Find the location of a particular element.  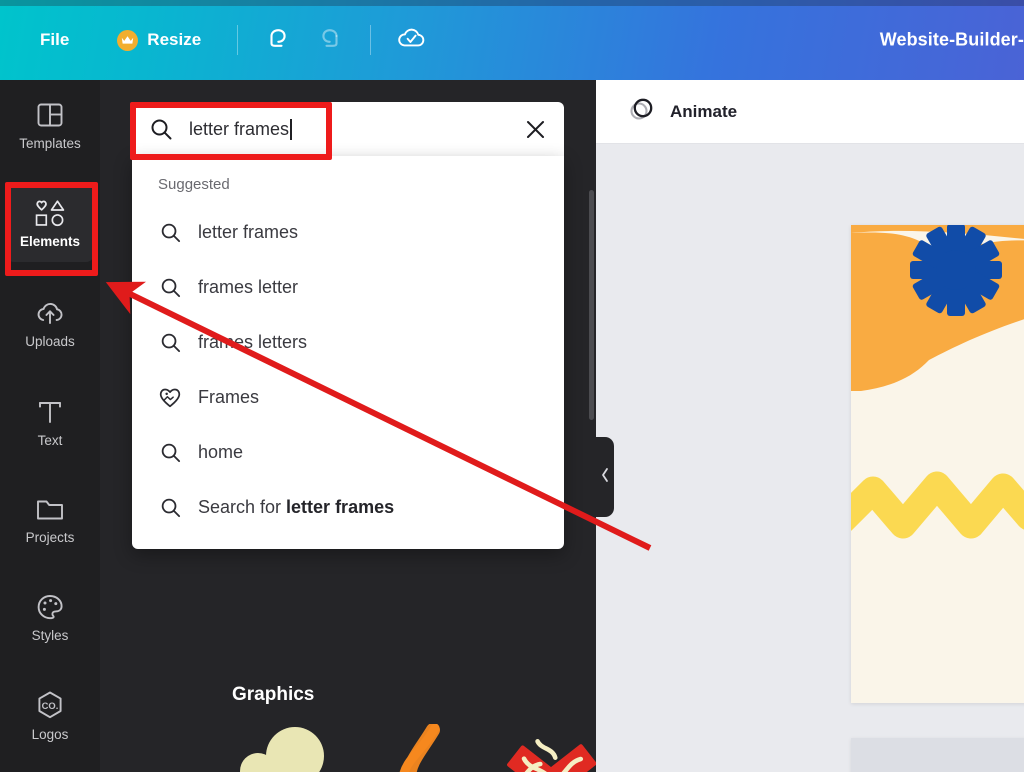

text-caret is located at coordinates (291, 129).